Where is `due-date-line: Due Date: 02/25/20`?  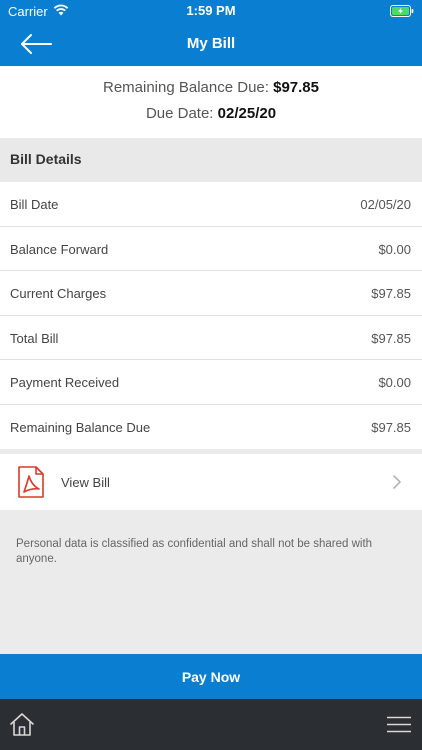 due-date-line: Due Date: 02/25/20 is located at coordinates (211, 113).